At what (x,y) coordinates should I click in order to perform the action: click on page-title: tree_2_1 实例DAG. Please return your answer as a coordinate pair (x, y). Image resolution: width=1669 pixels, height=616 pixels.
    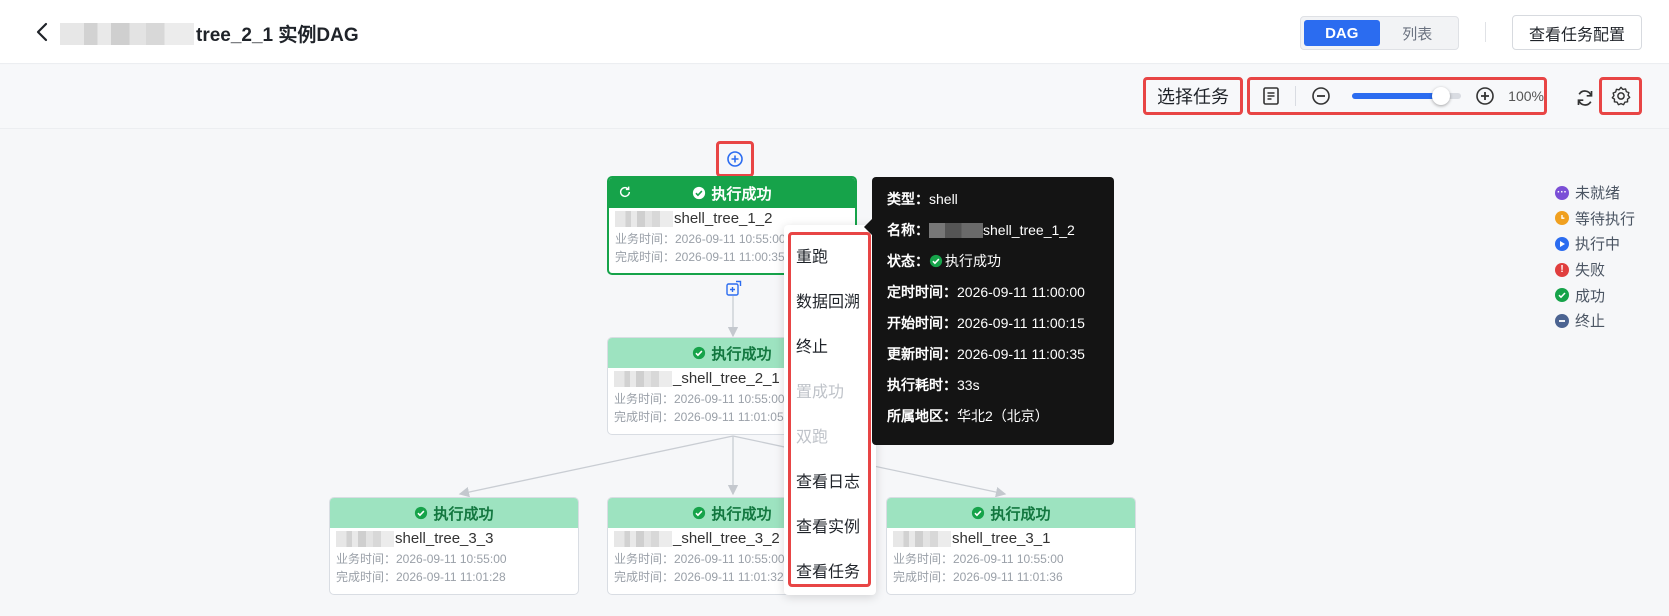
    Looking at the image, I should click on (209, 33).